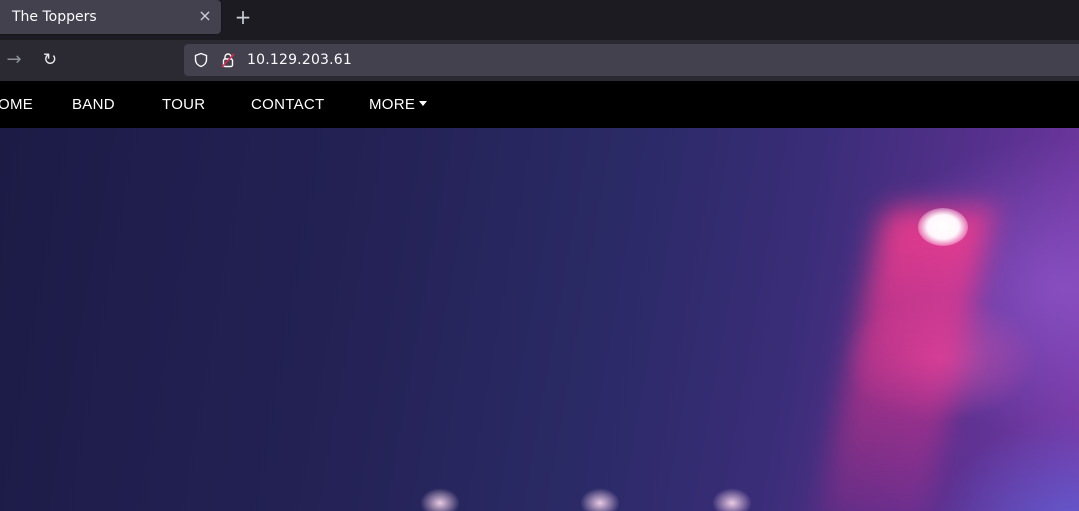  Describe the element at coordinates (287, 104) in the screenshot. I see `nav-contact: CONTACT` at that location.